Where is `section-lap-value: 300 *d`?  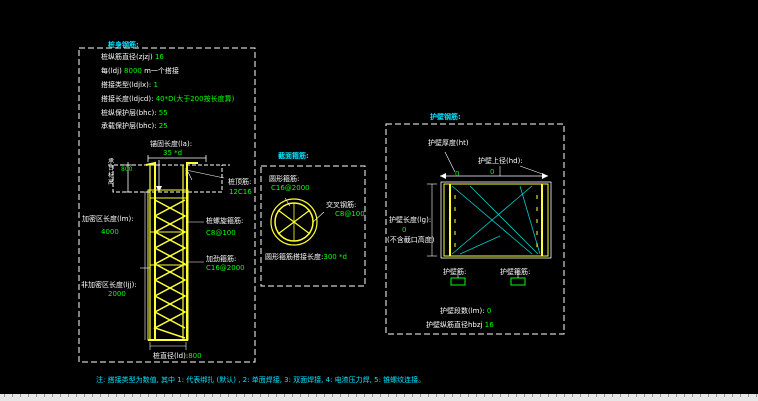 section-lap-value: 300 *d is located at coordinates (335, 257).